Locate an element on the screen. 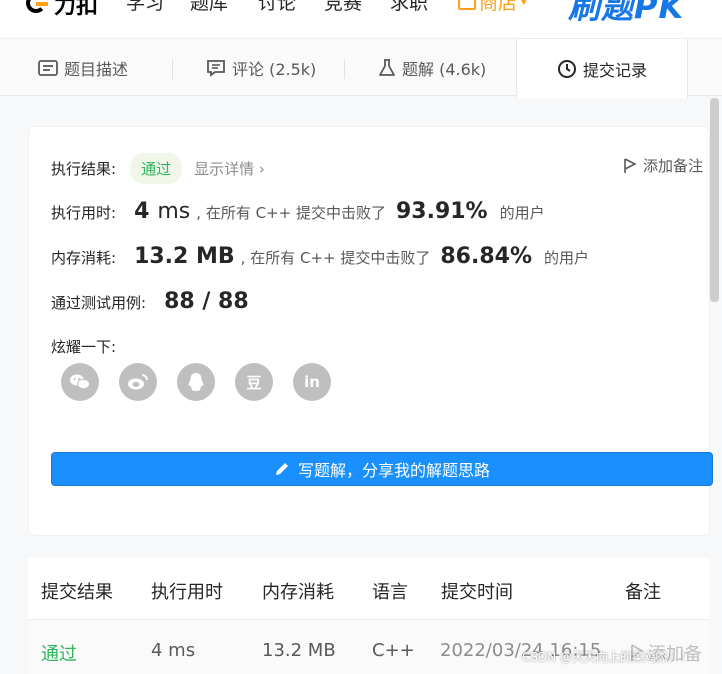 This screenshot has width=722, height=674. linkedin-icon: in is located at coordinates (312, 382).